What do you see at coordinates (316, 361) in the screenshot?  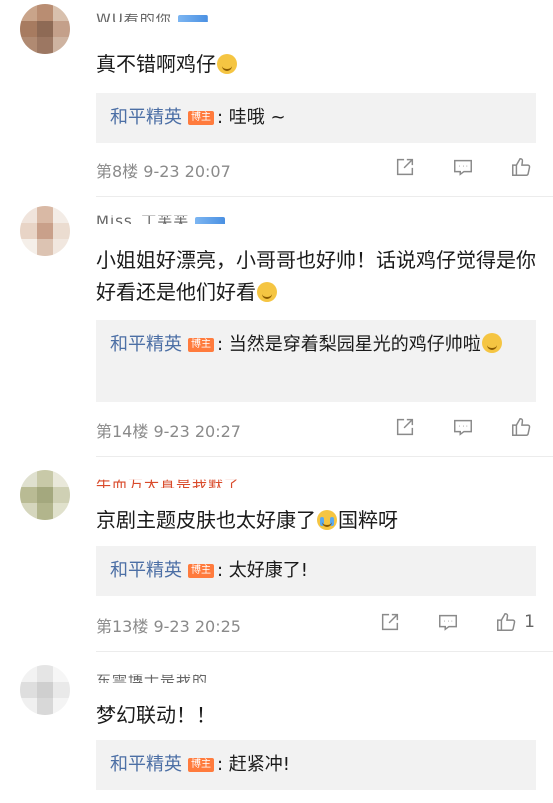 I see `reply-box: 和平精英 博主: 当然是穿着梨园星光的鸡仔帅啦` at bounding box center [316, 361].